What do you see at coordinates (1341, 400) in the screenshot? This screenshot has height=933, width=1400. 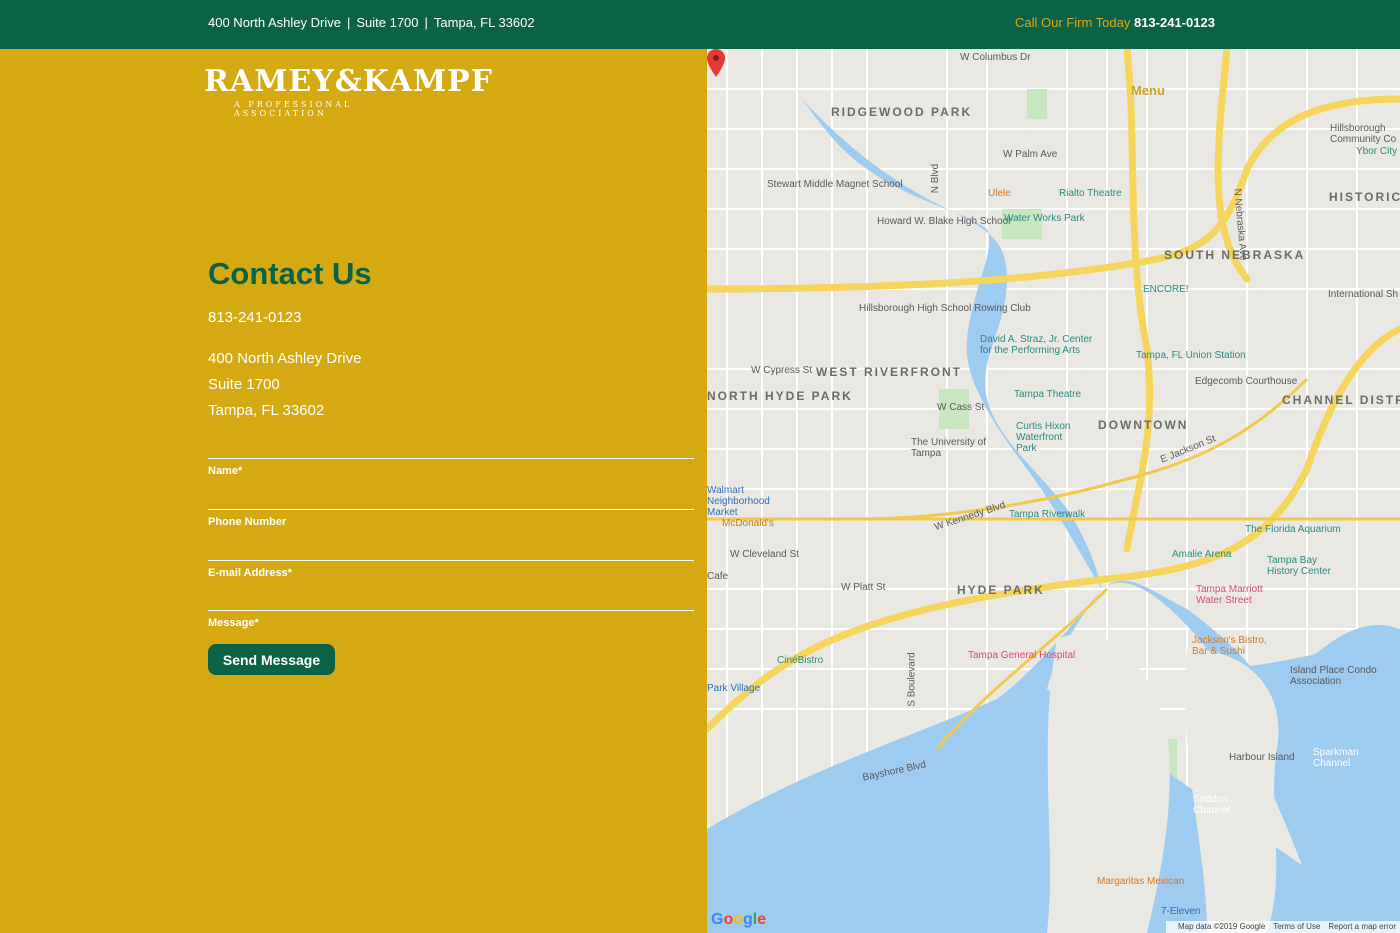 I see `district-channel: CHANNEL DISTRICT` at bounding box center [1341, 400].